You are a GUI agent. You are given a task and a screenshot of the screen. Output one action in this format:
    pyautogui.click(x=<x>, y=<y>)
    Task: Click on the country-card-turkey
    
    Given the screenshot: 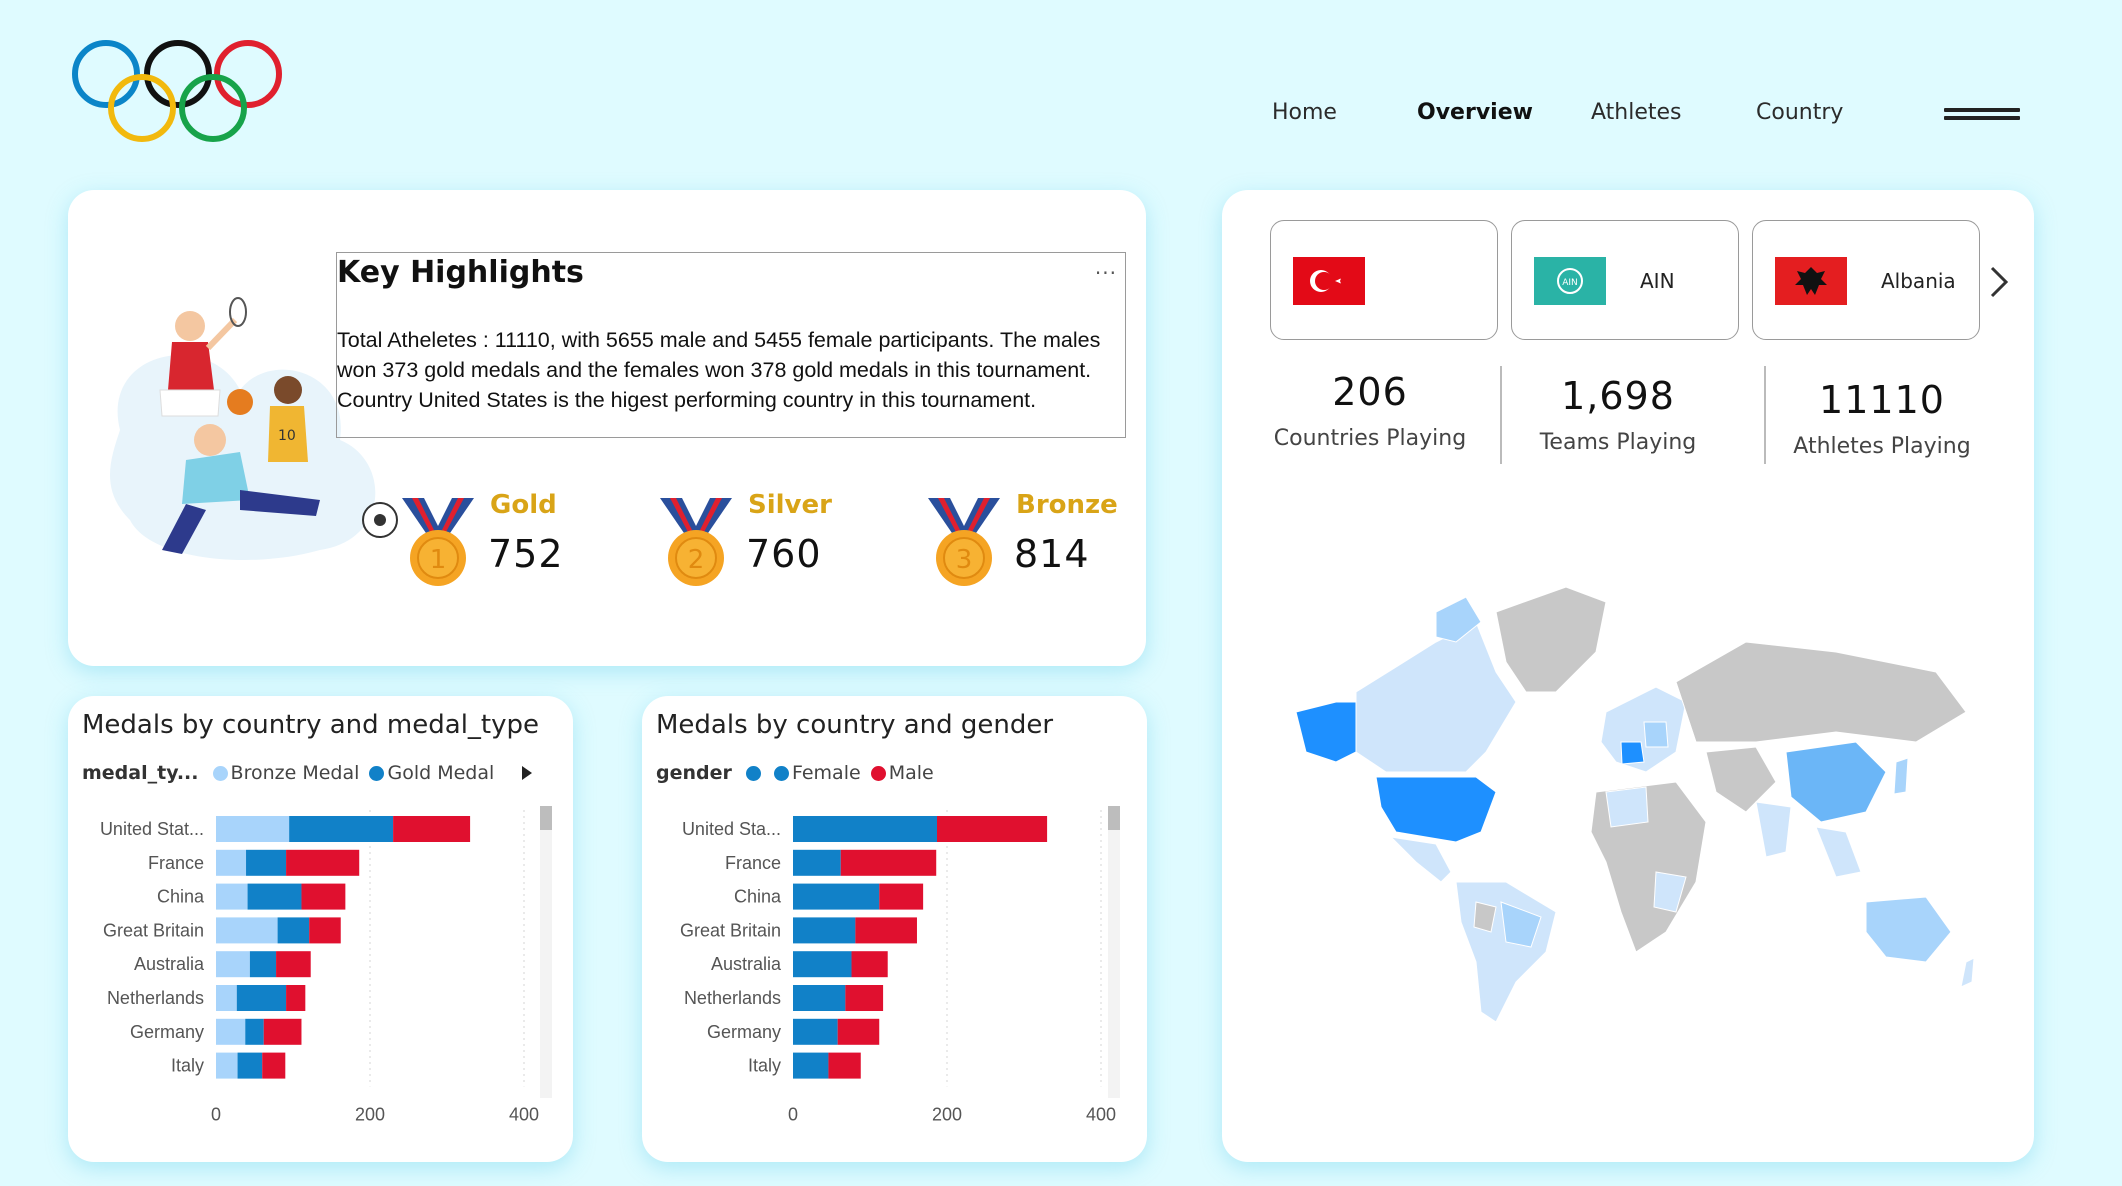 What is the action you would take?
    pyautogui.click(x=1384, y=280)
    